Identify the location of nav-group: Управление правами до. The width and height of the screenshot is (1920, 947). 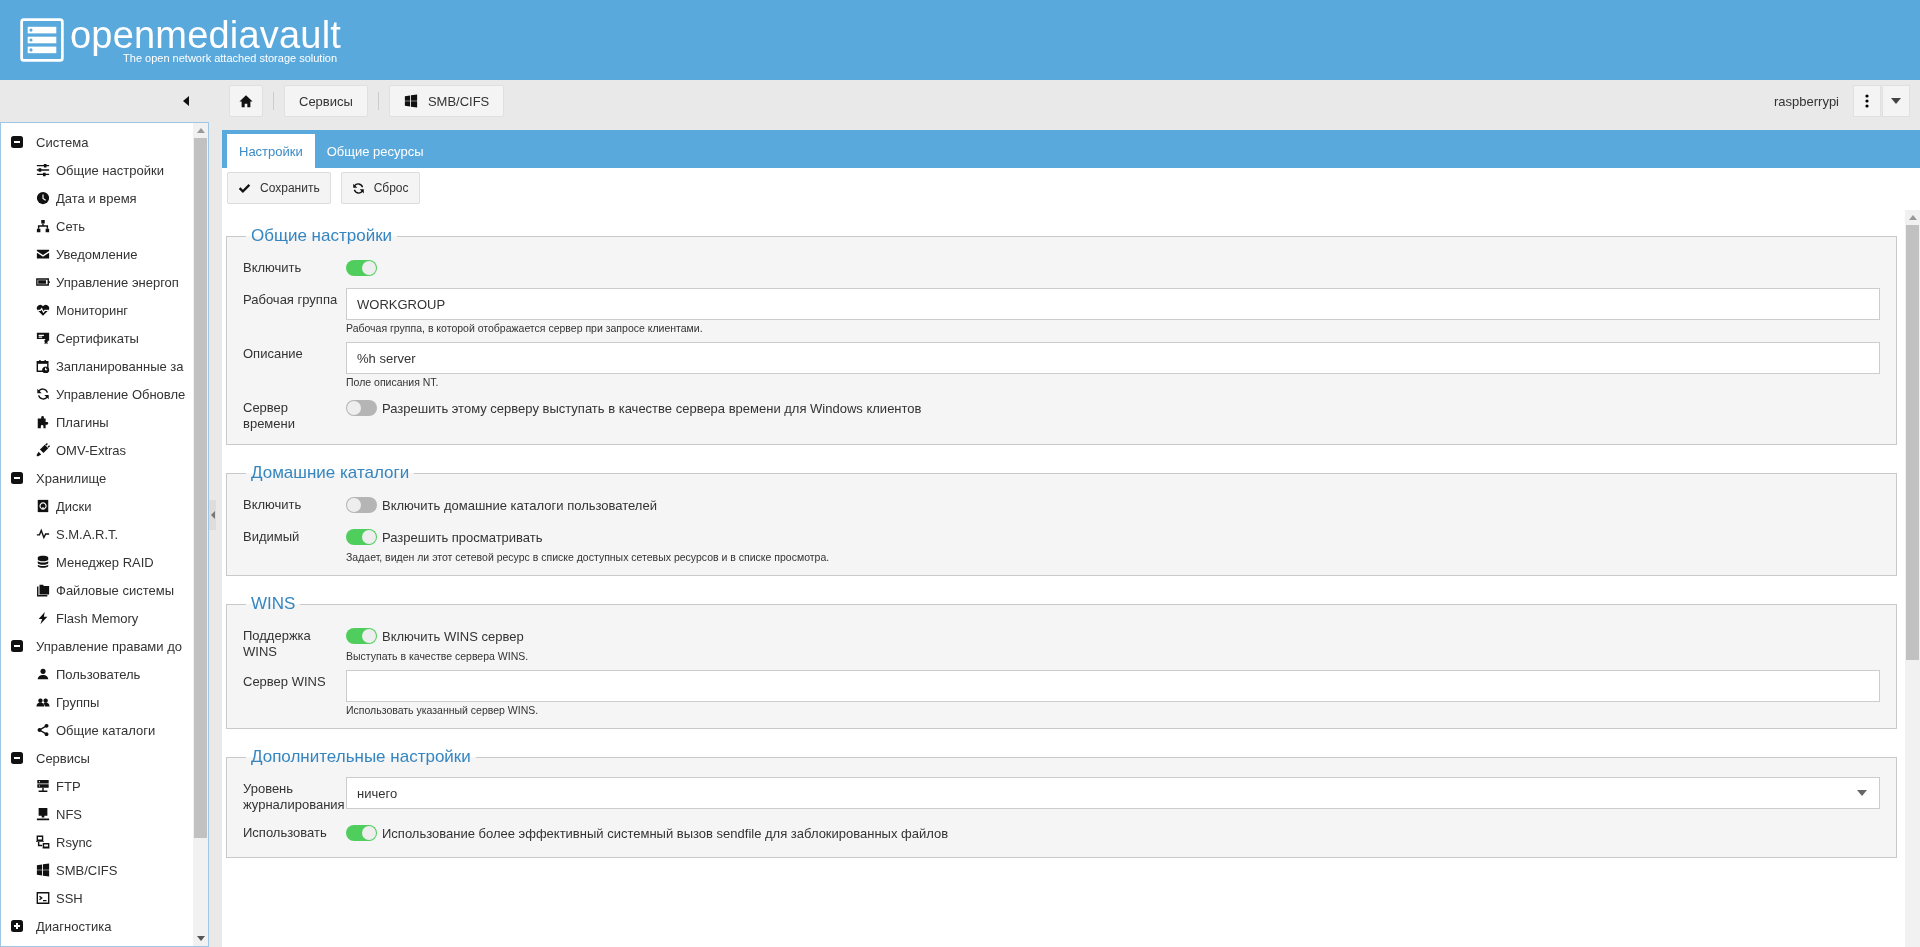
(97, 646).